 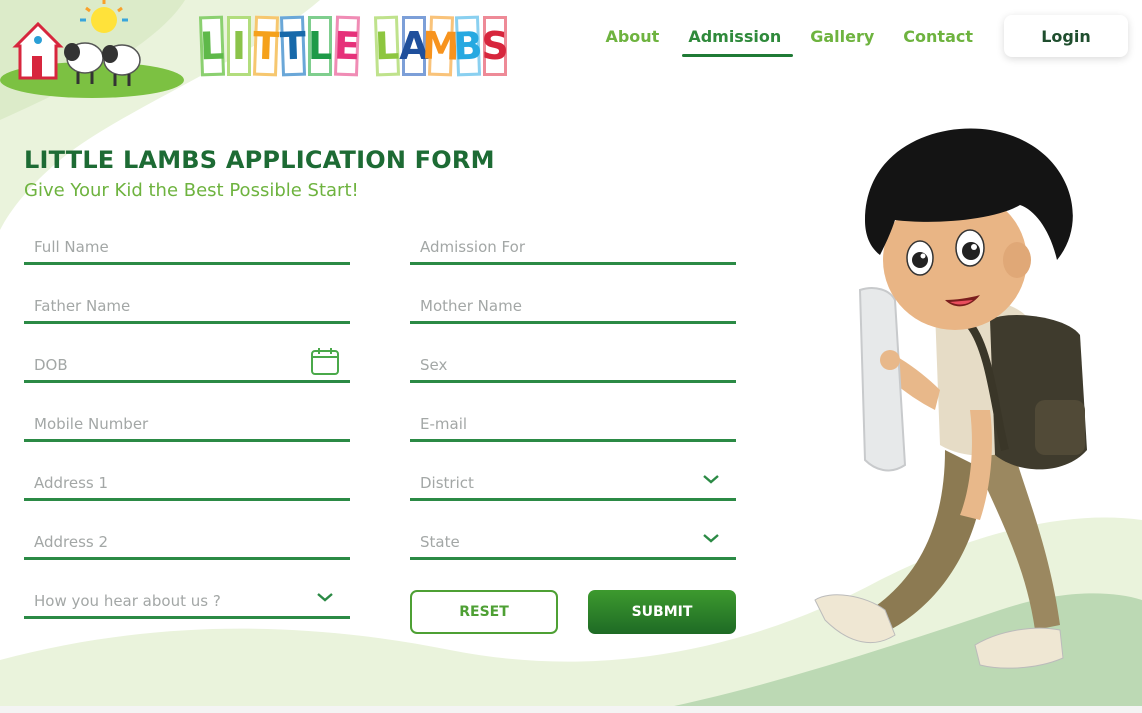 What do you see at coordinates (71, 247) in the screenshot?
I see `full-name-placeholder: Full Name` at bounding box center [71, 247].